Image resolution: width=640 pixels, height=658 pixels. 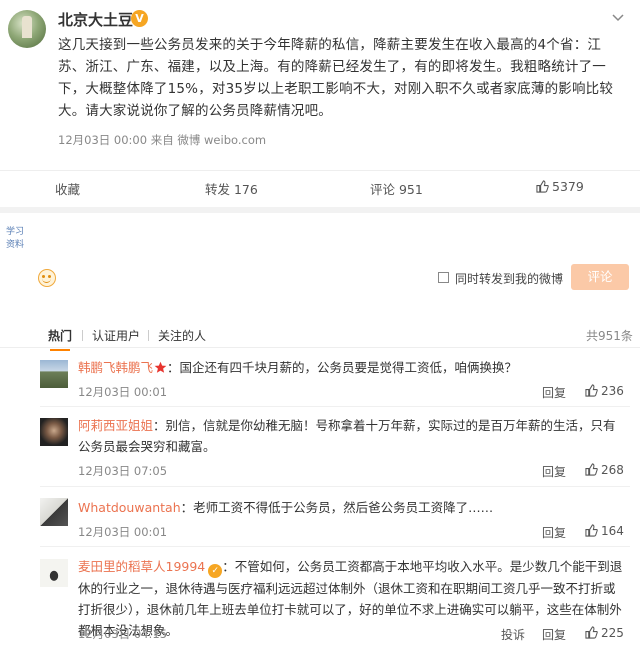 I want to click on forward-checkbox-label: 同时转发到我的微博, so click(x=509, y=278).